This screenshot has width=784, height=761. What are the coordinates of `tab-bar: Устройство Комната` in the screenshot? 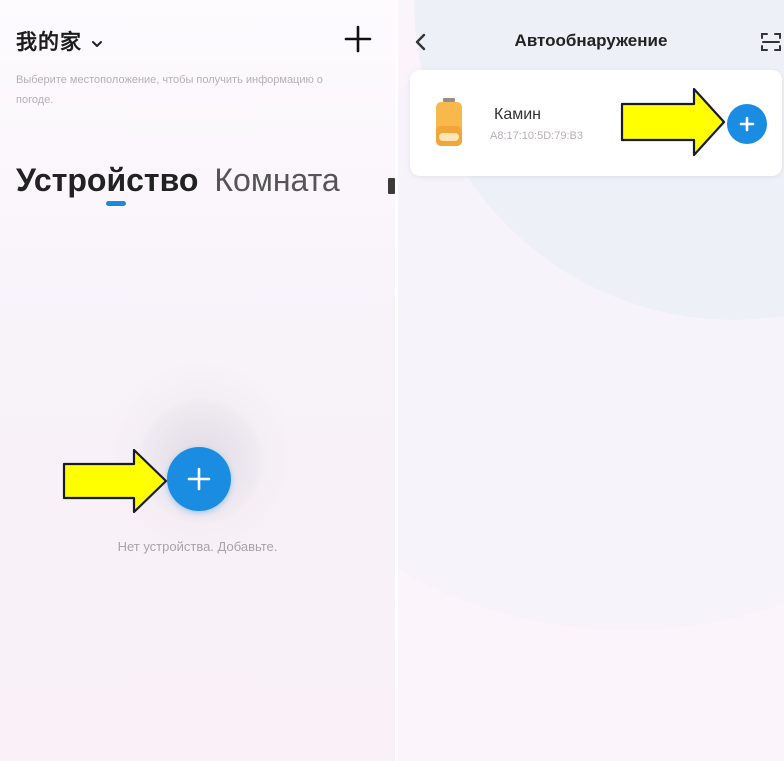 It's located at (178, 180).